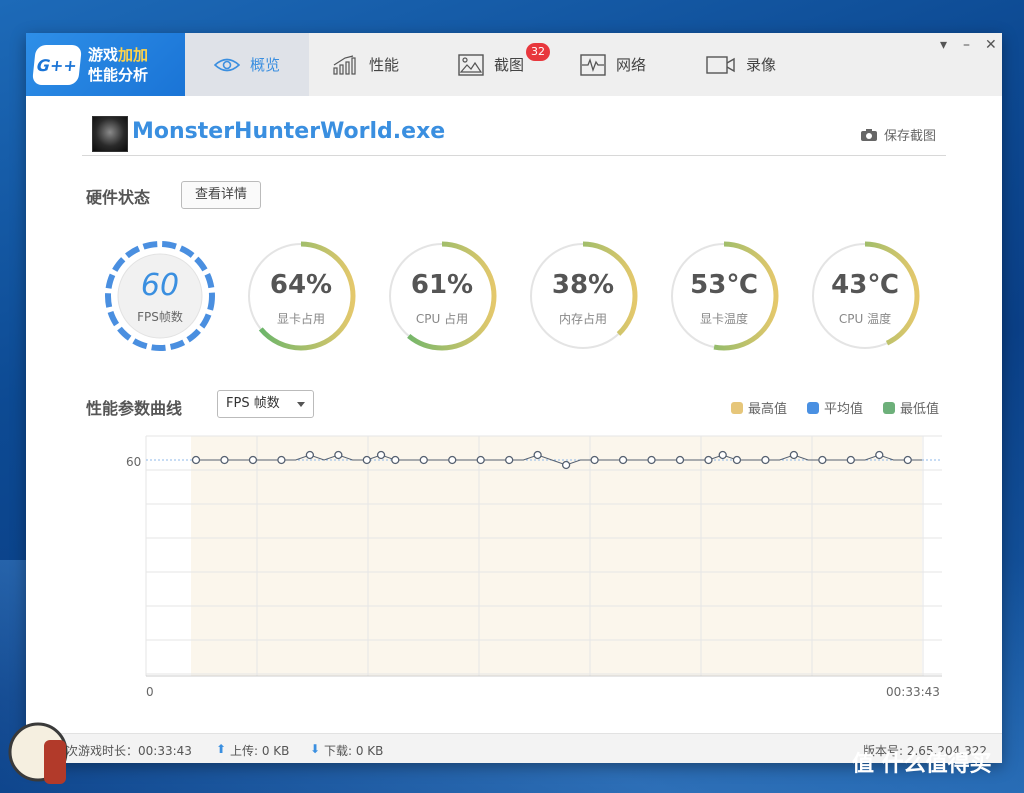 The height and width of the screenshot is (793, 1024). I want to click on brand-watermark: 值 什么值得买, so click(922, 762).